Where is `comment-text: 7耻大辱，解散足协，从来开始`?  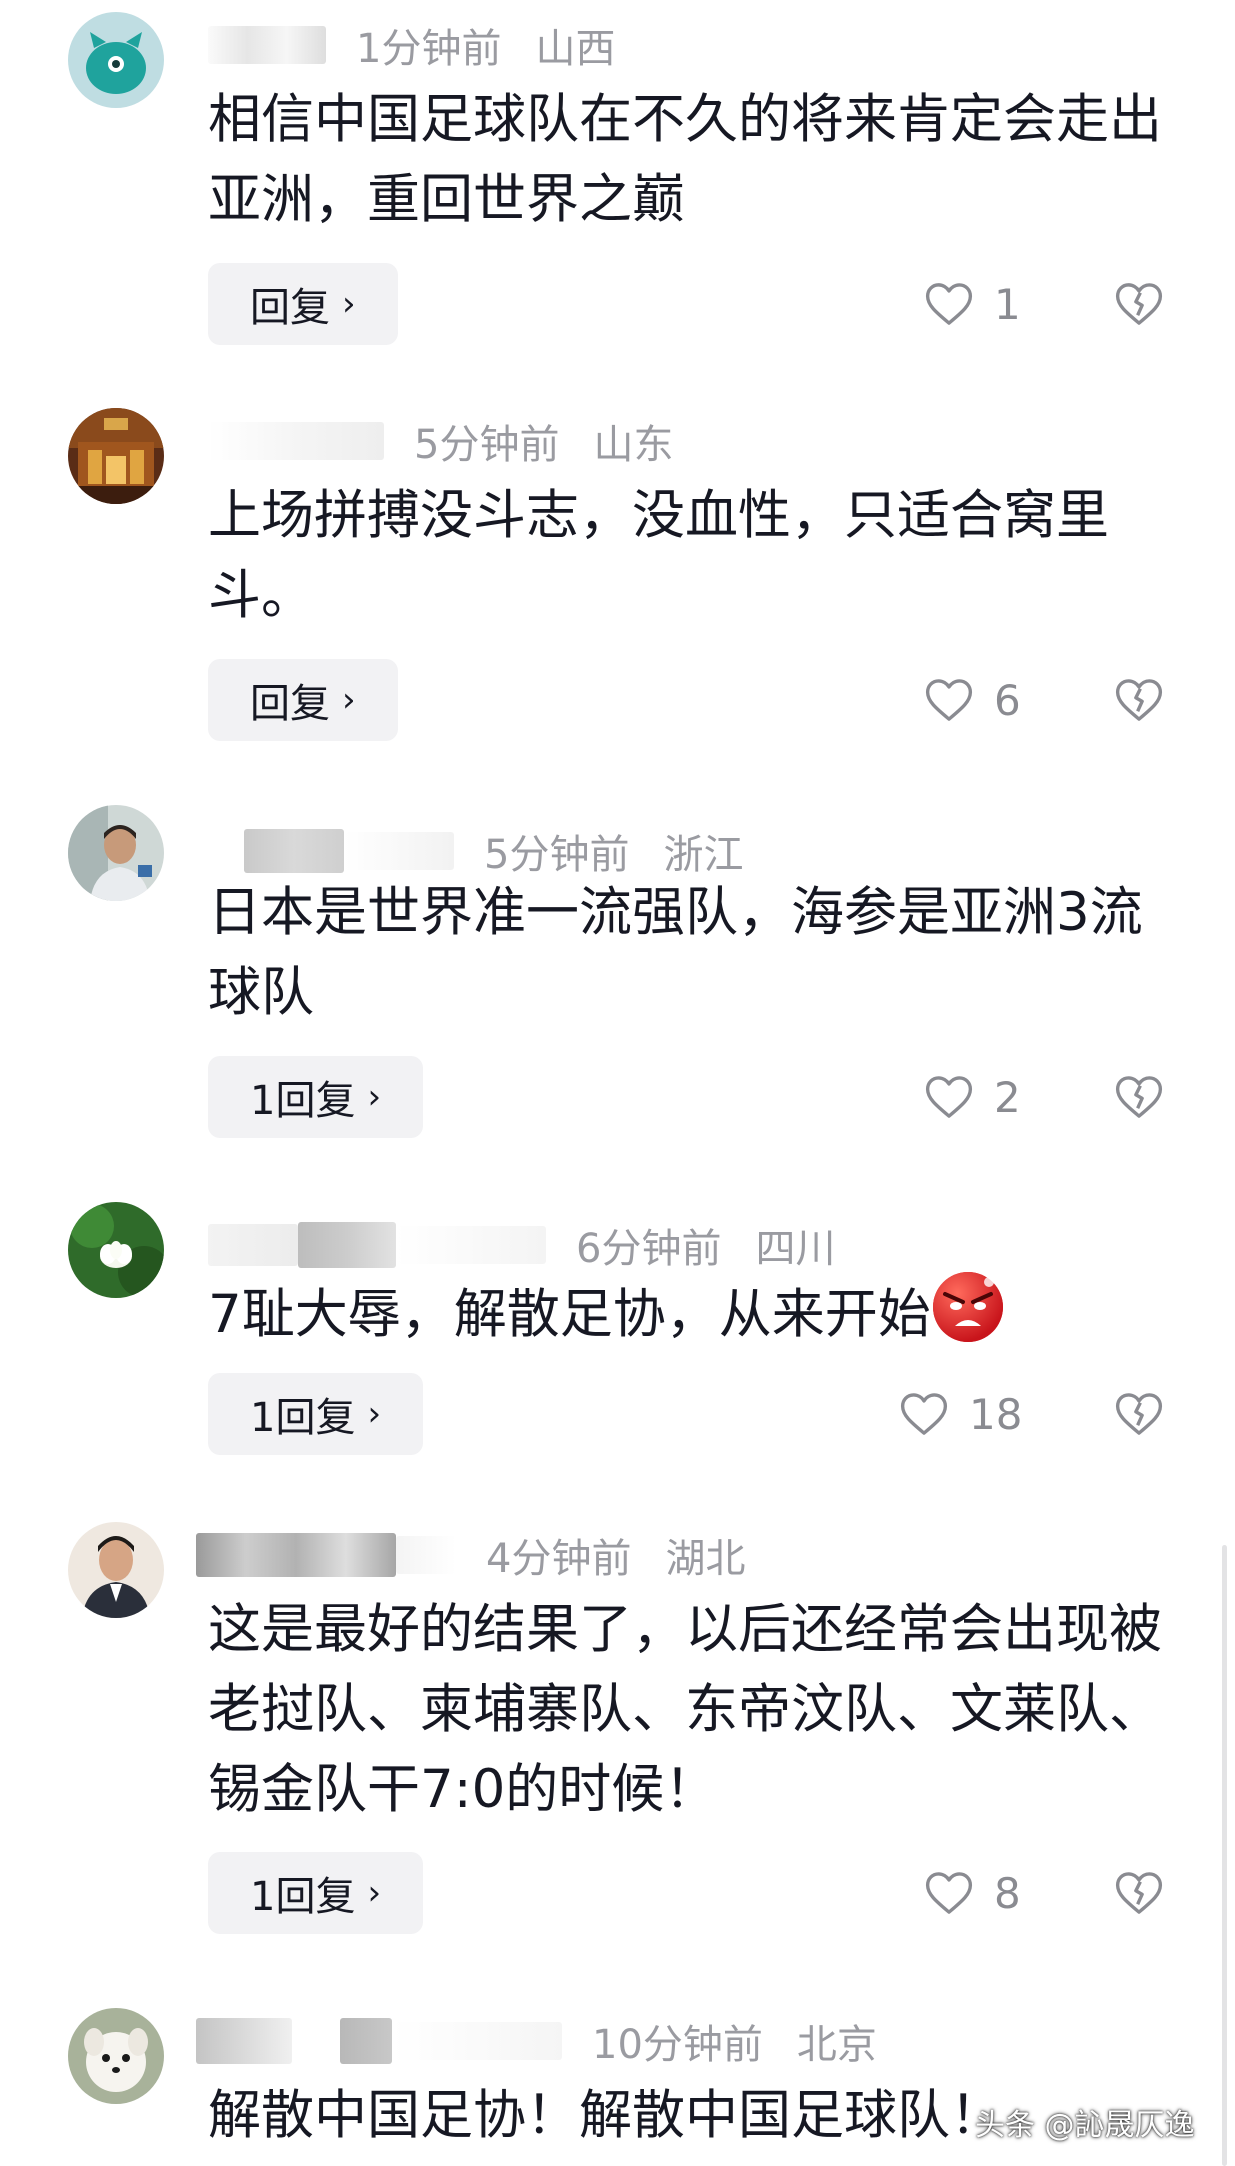 comment-text: 7耻大辱，解散足协，从来开始 is located at coordinates (693, 1312).